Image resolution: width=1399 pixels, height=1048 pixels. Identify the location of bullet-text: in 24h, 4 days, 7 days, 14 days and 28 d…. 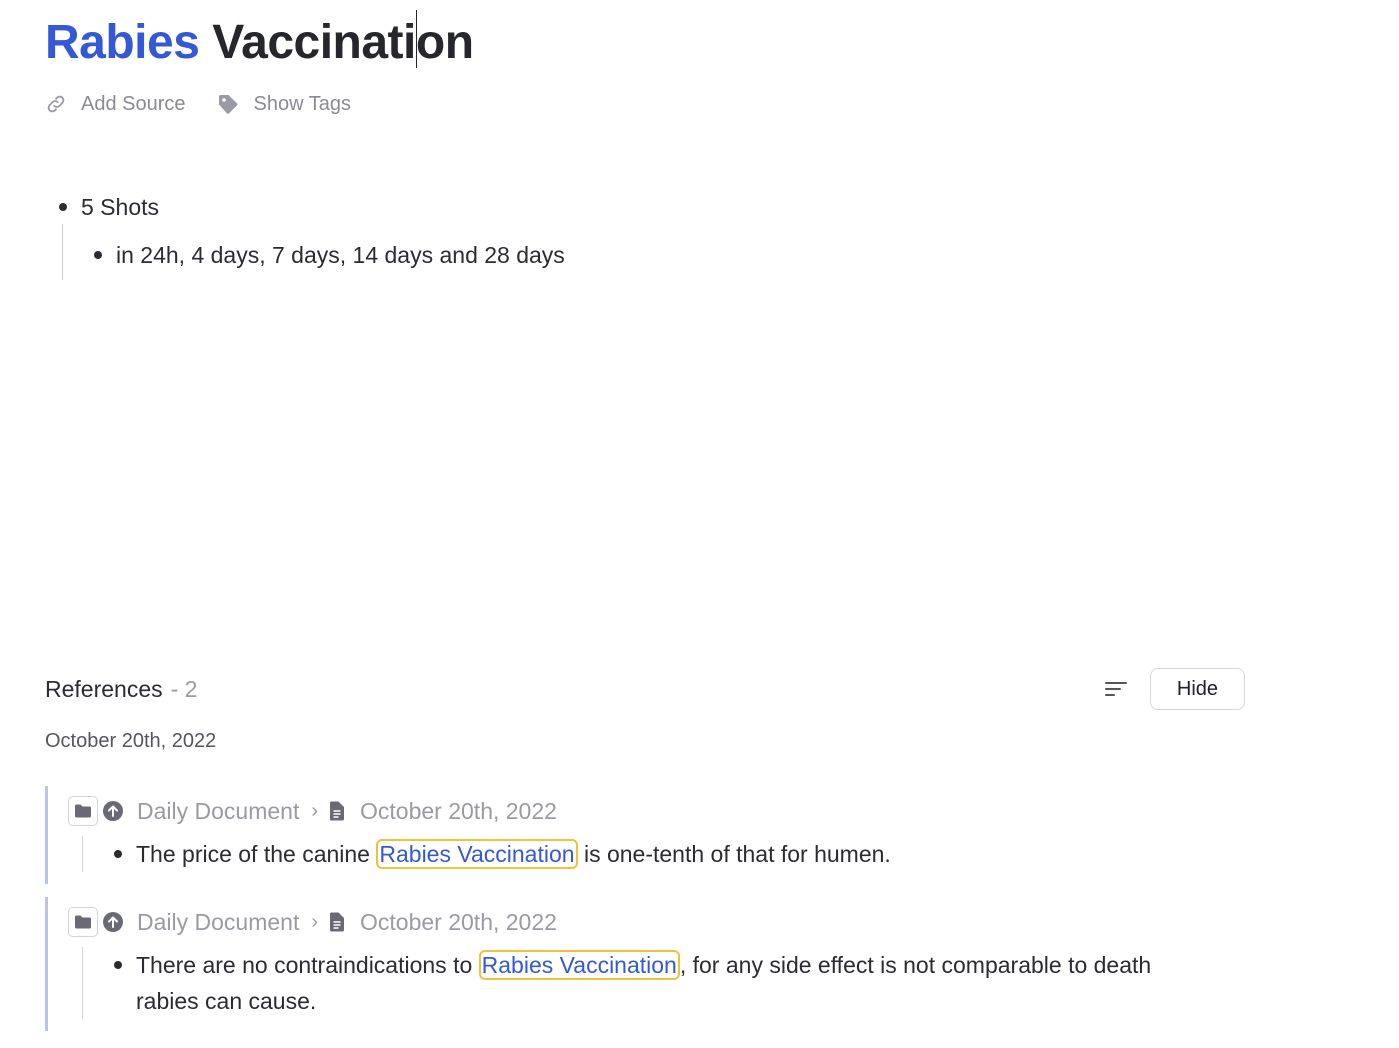
(340, 255).